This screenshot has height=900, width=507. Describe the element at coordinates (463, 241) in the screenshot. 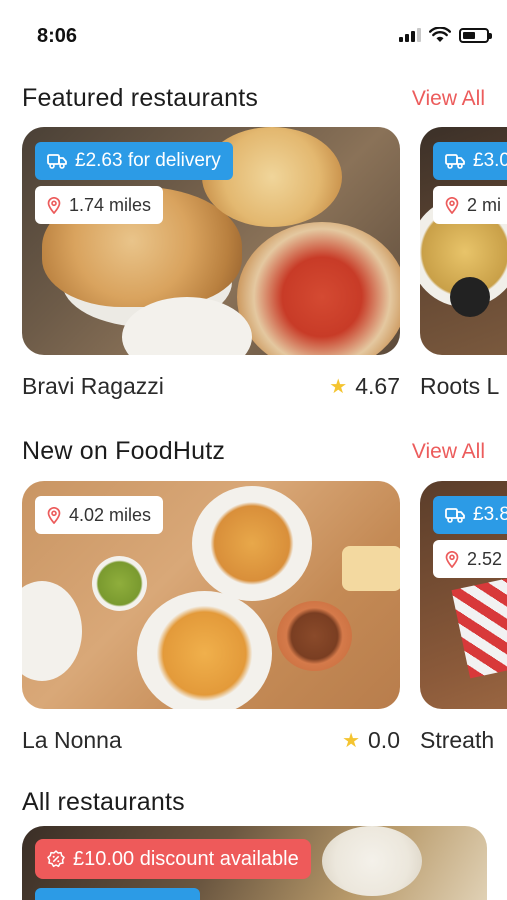

I see `restaurant-image: £3.0 2 mi` at that location.